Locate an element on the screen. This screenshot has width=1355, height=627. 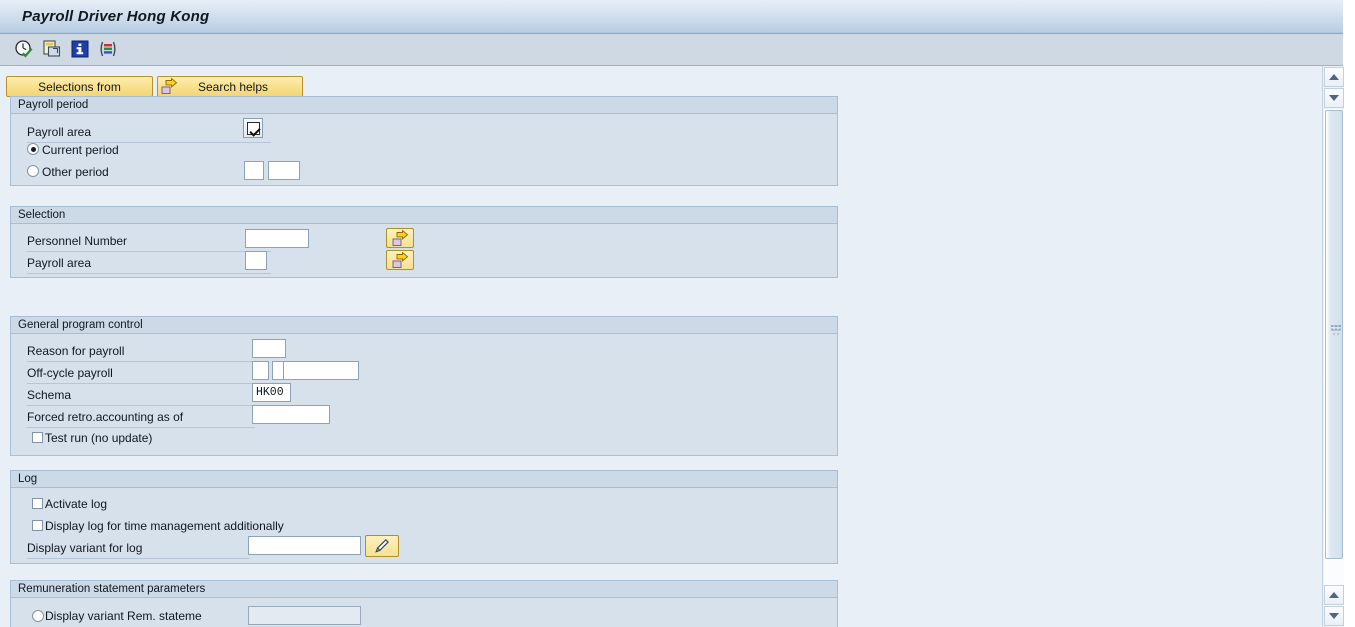
display-variant-for-log-input is located at coordinates (304, 545).